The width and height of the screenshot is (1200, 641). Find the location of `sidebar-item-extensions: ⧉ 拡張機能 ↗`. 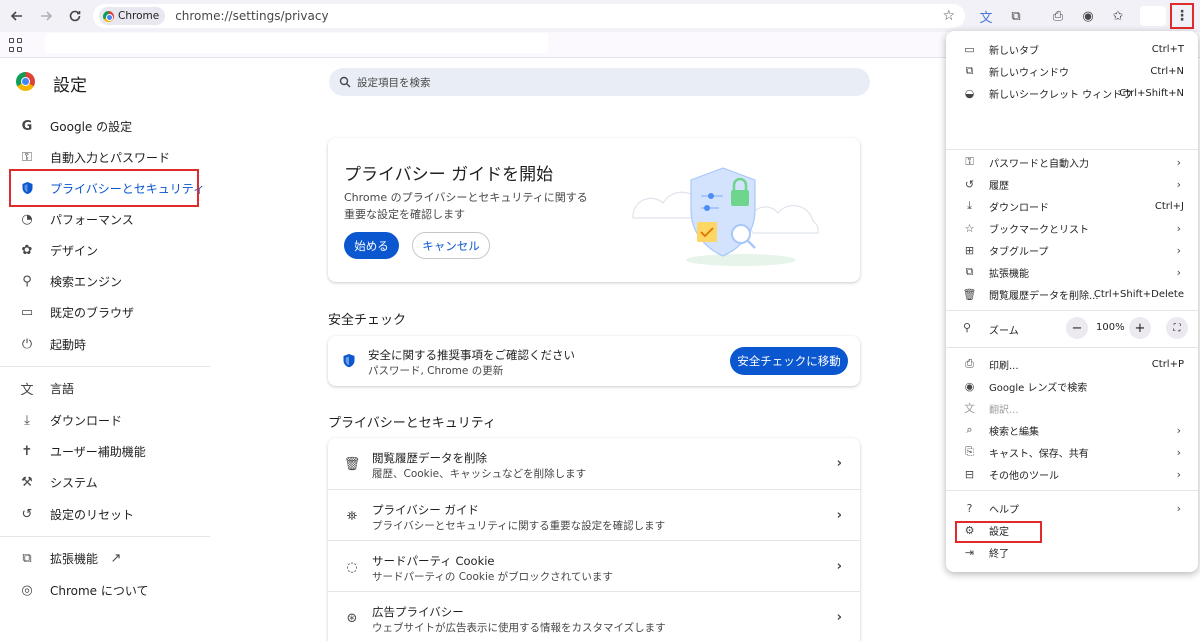

sidebar-item-extensions: ⧉ 拡張機能 ↗ is located at coordinates (105, 558).